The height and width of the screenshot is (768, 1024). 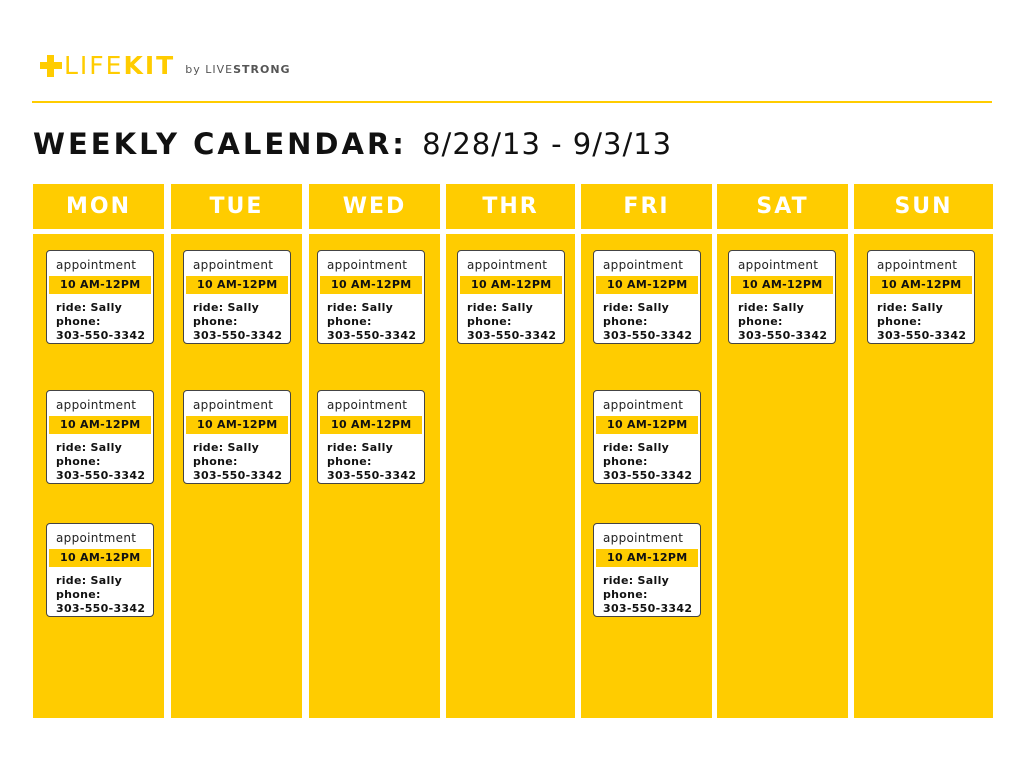 What do you see at coordinates (782, 206) in the screenshot?
I see `day-header-sat: SAT` at bounding box center [782, 206].